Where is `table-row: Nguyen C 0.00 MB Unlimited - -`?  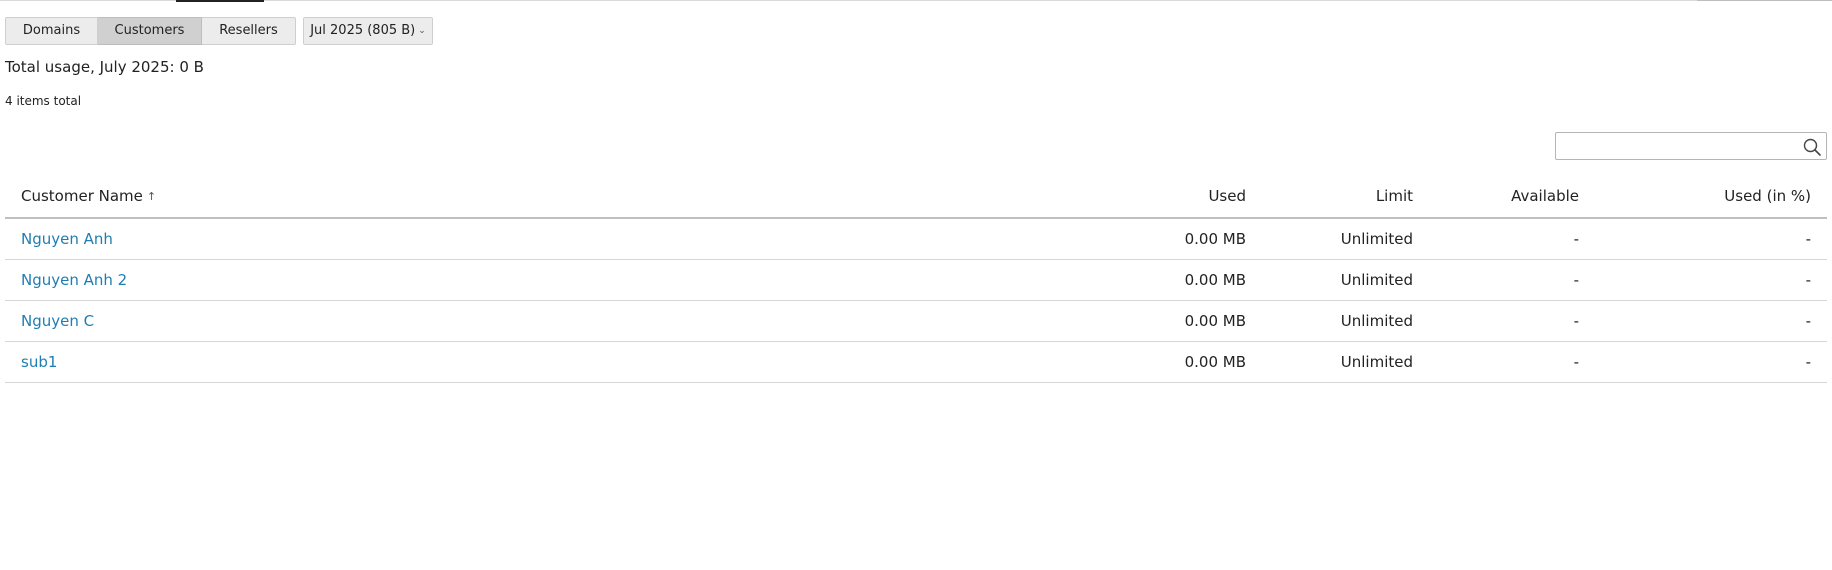 table-row: Nguyen C 0.00 MB Unlimited - - is located at coordinates (916, 321).